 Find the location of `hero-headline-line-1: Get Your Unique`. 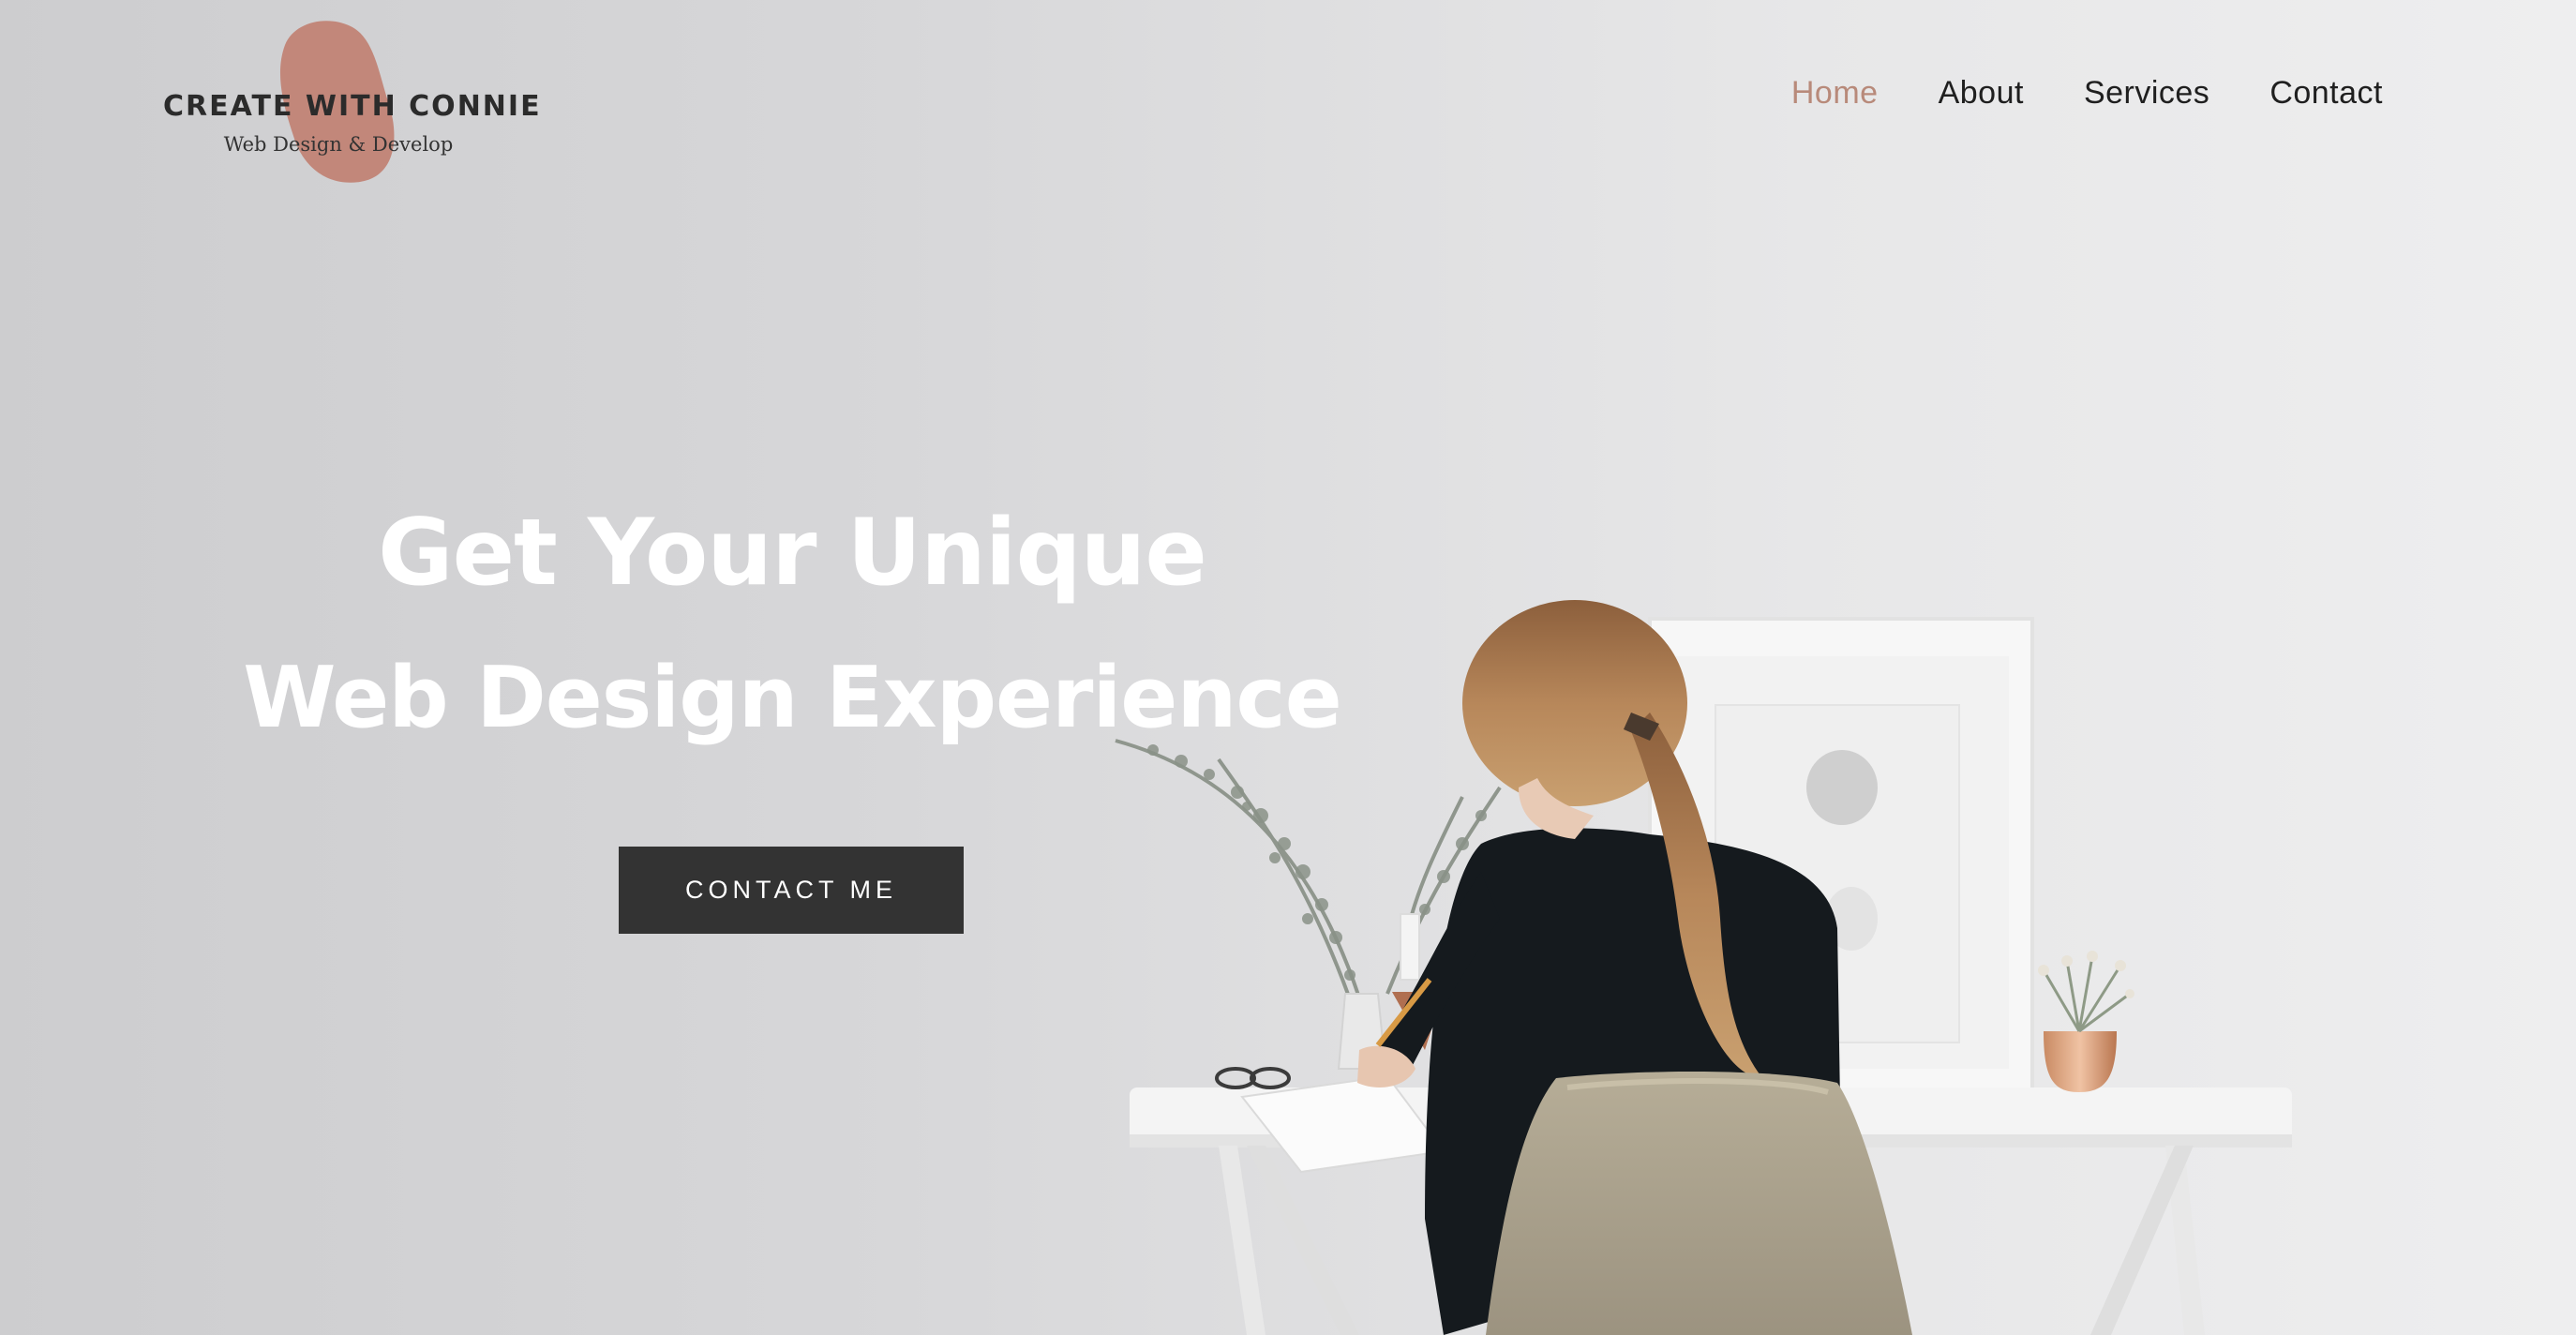

hero-headline-line-1: Get Your Unique is located at coordinates (793, 553).